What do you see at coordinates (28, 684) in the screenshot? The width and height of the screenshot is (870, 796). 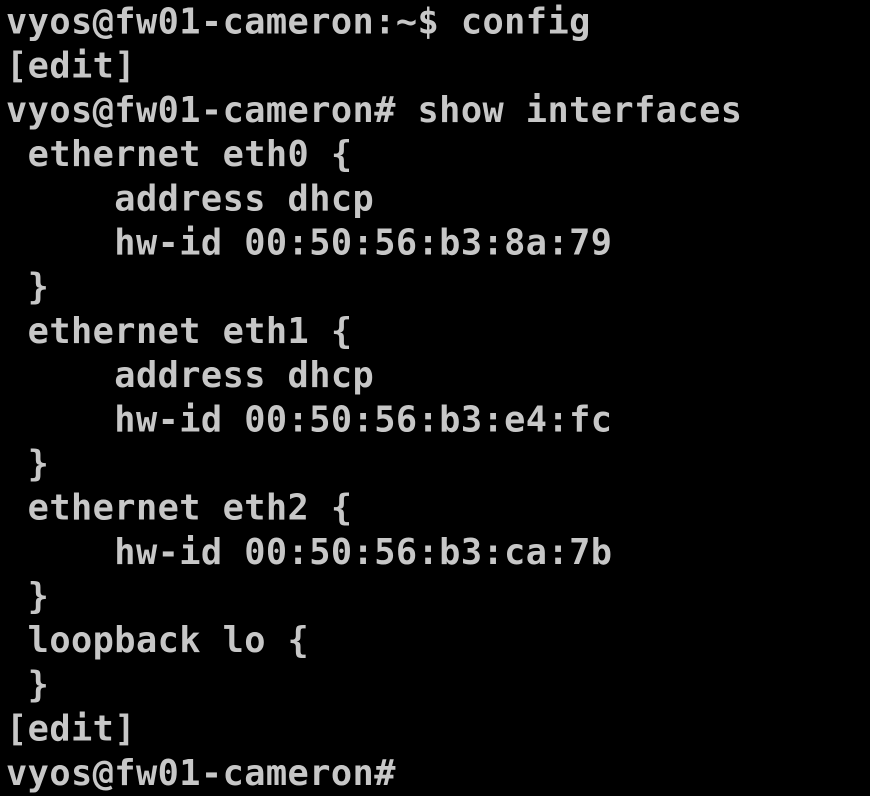 I see `loopback-block-end: }` at bounding box center [28, 684].